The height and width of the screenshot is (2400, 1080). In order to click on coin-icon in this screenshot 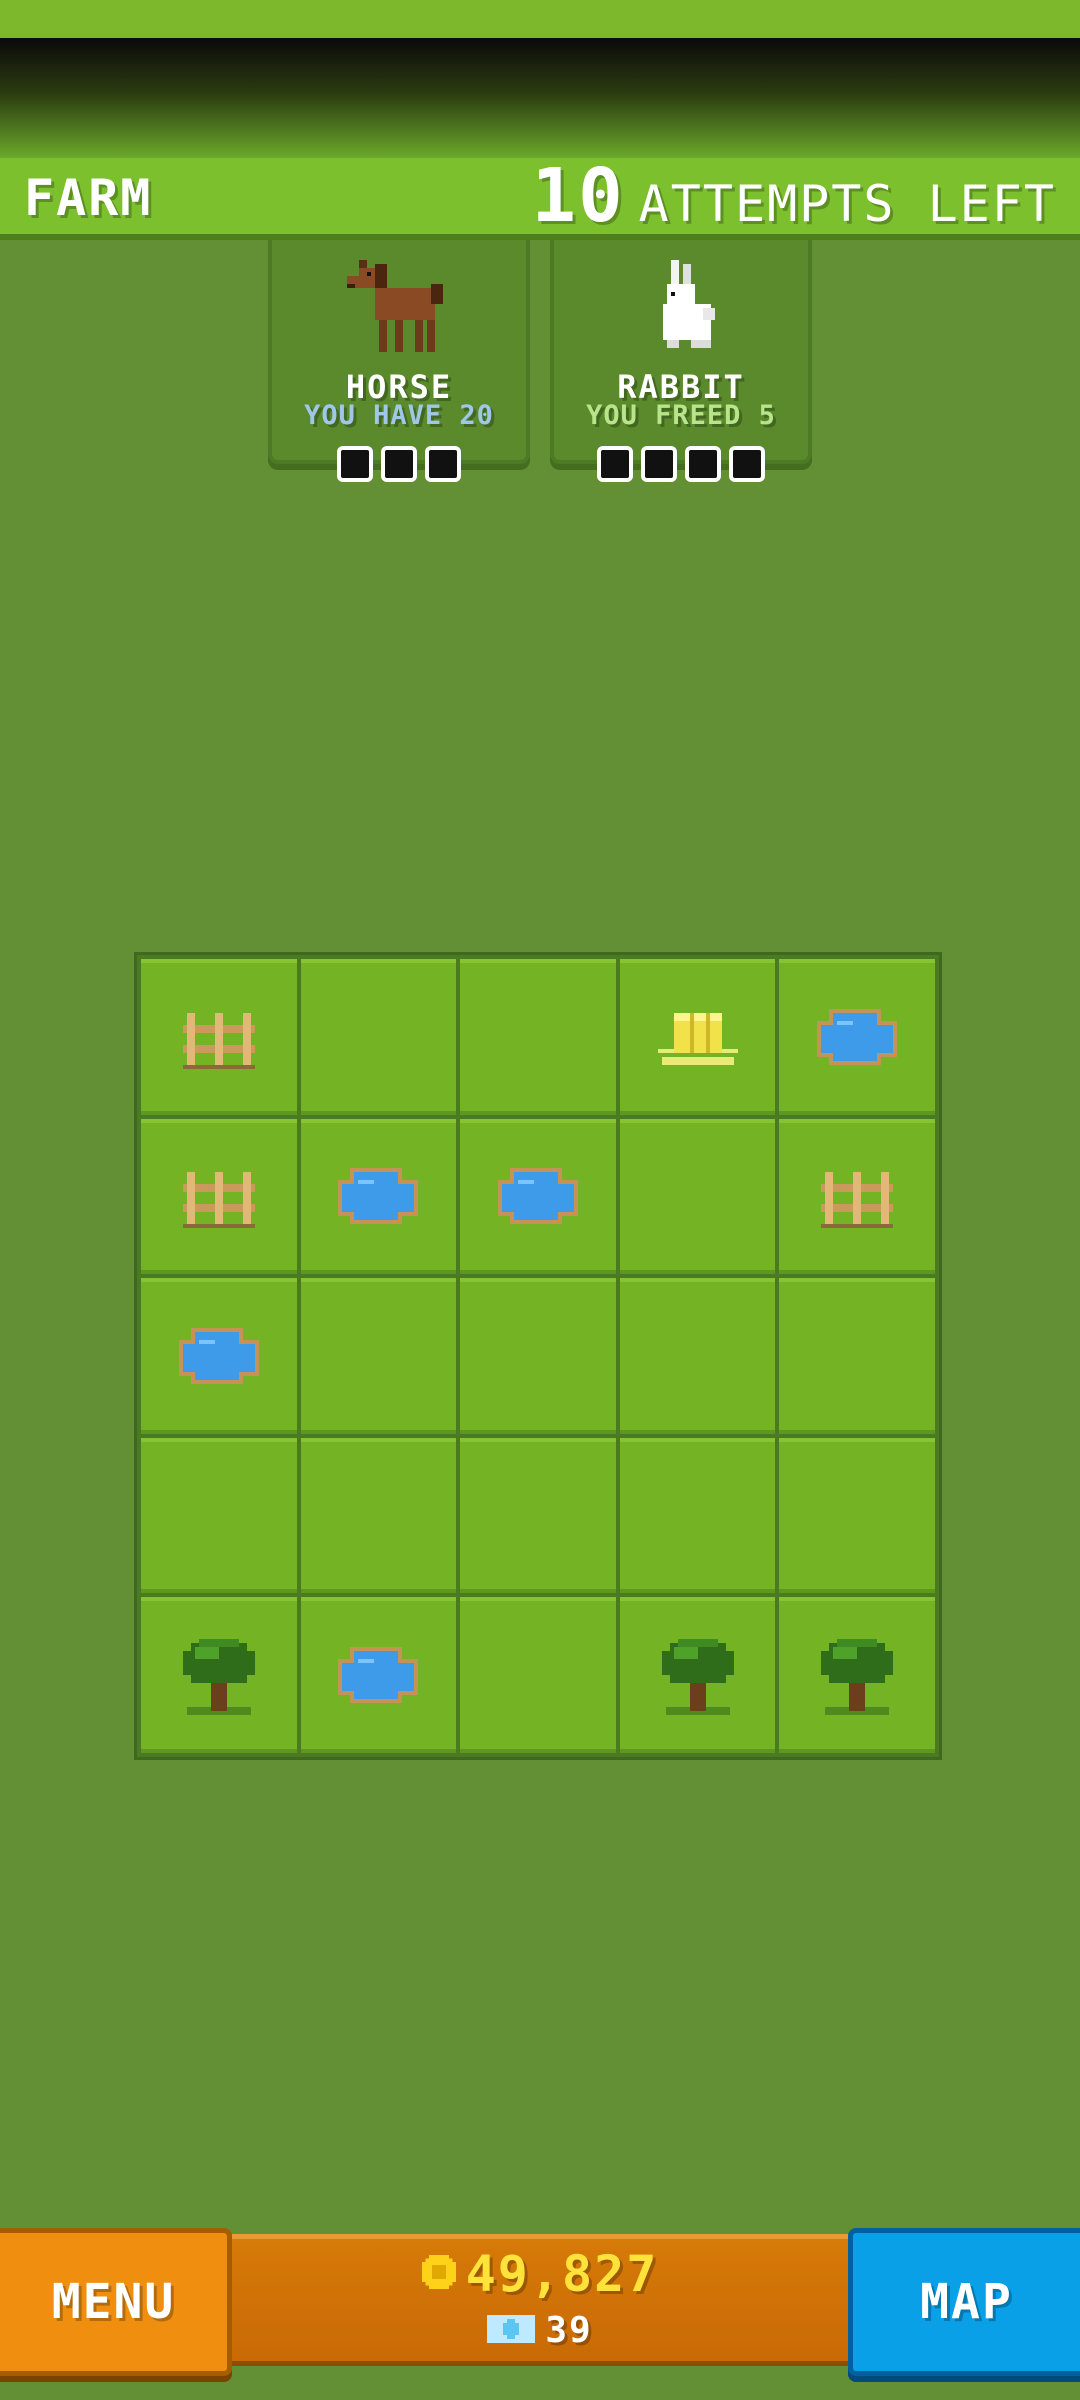, I will do `click(438, 2274)`.